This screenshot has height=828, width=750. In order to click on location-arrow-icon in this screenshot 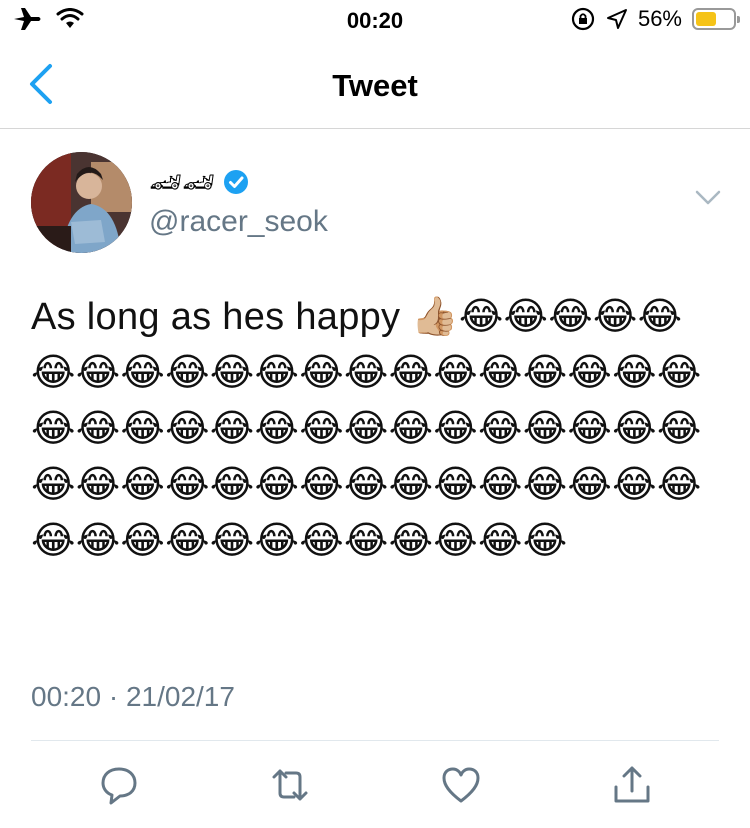, I will do `click(616, 19)`.